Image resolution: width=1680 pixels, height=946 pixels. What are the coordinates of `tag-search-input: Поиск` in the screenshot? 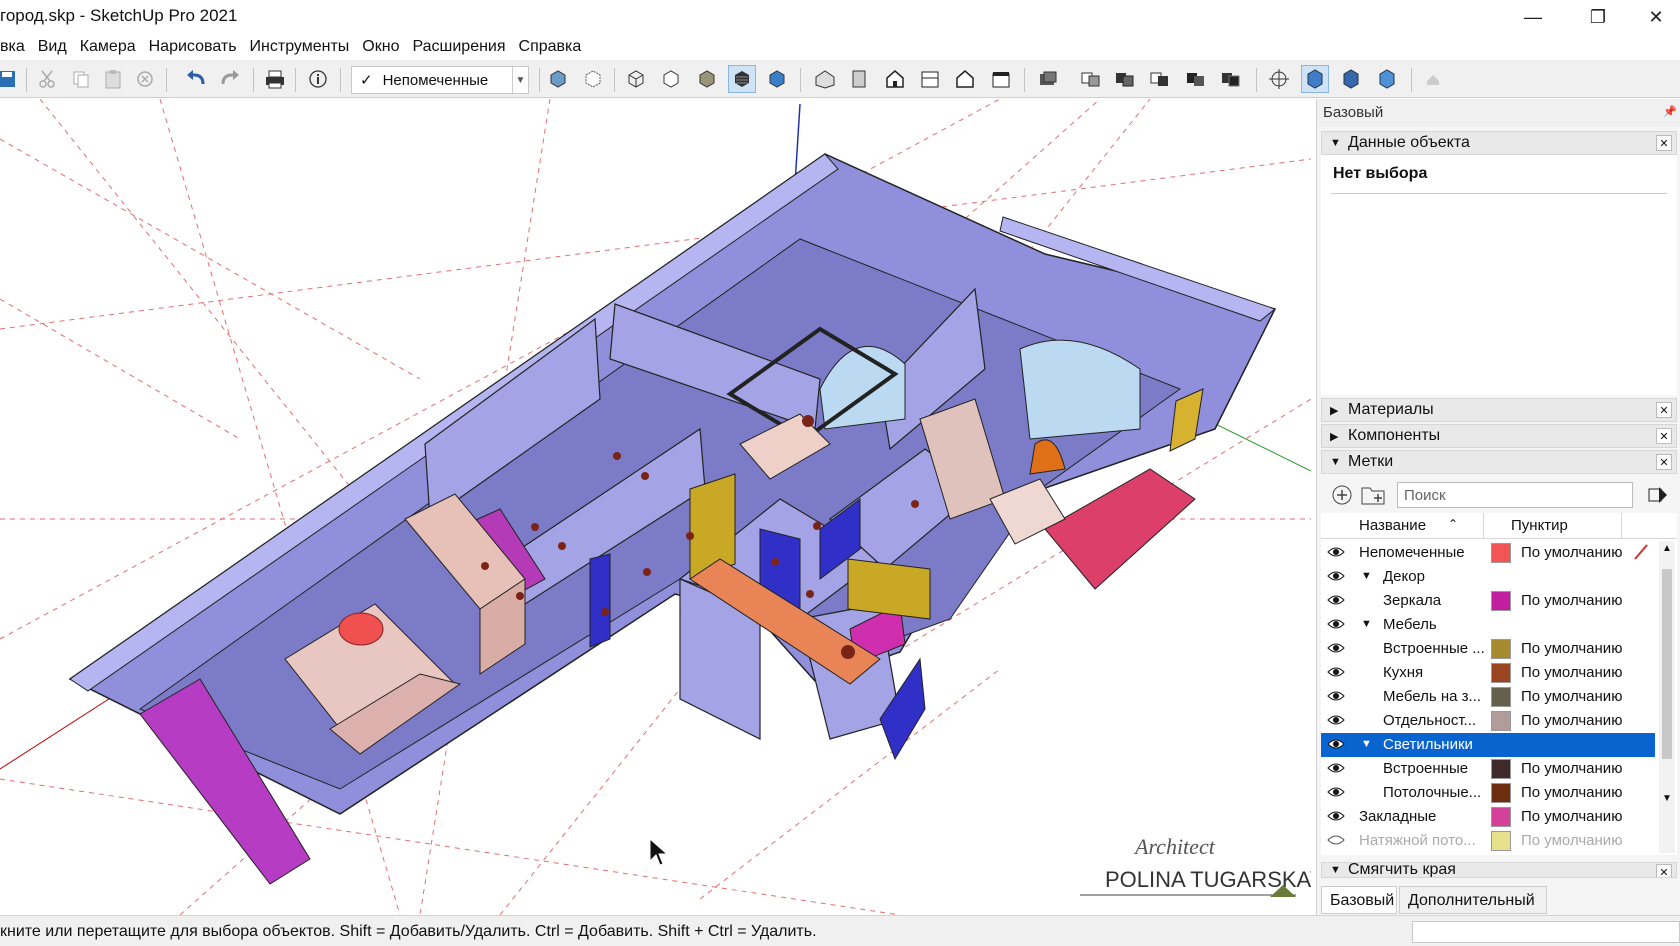 It's located at (1515, 495).